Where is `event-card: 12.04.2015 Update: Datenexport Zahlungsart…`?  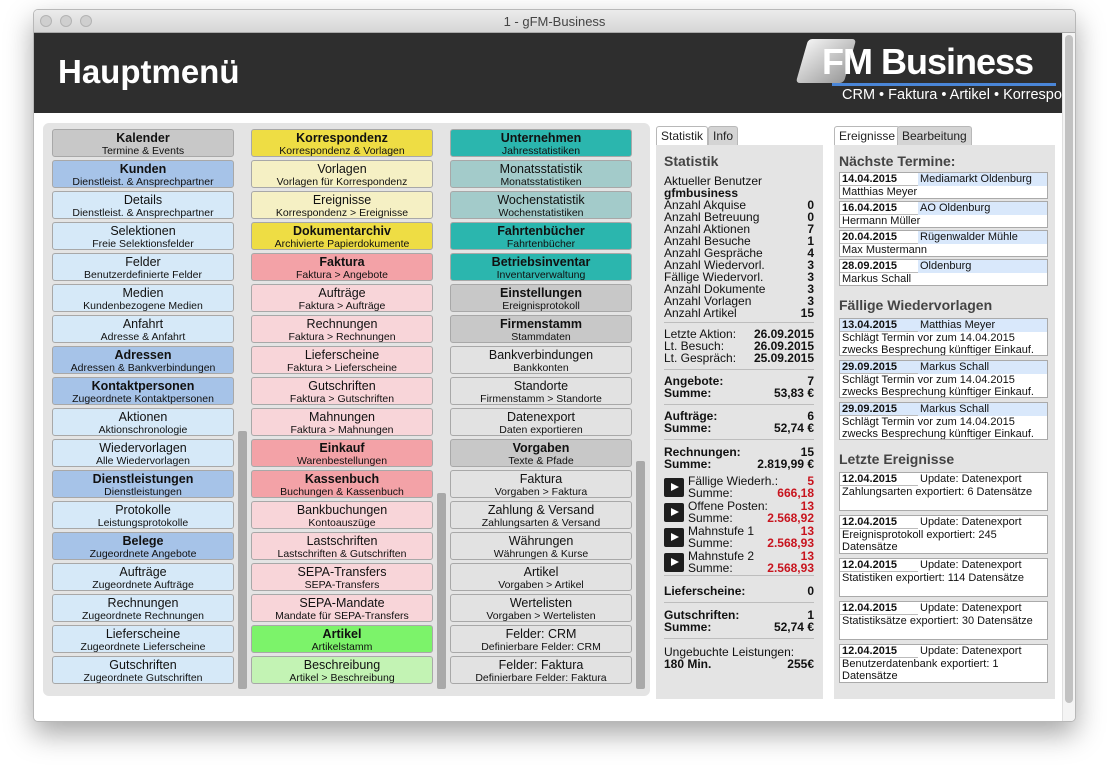
event-card: 12.04.2015 Update: Datenexport Zahlungsart… is located at coordinates (943, 491).